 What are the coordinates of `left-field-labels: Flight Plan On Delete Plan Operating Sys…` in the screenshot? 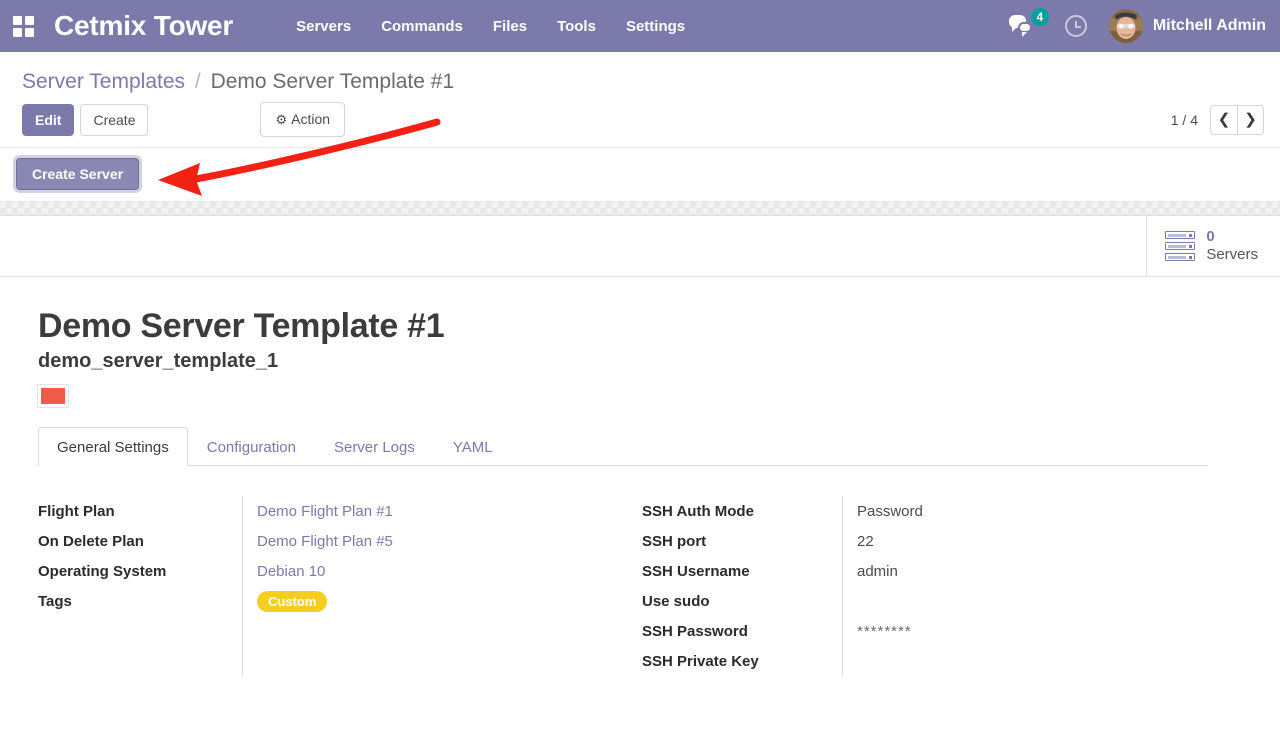 It's located at (140, 586).